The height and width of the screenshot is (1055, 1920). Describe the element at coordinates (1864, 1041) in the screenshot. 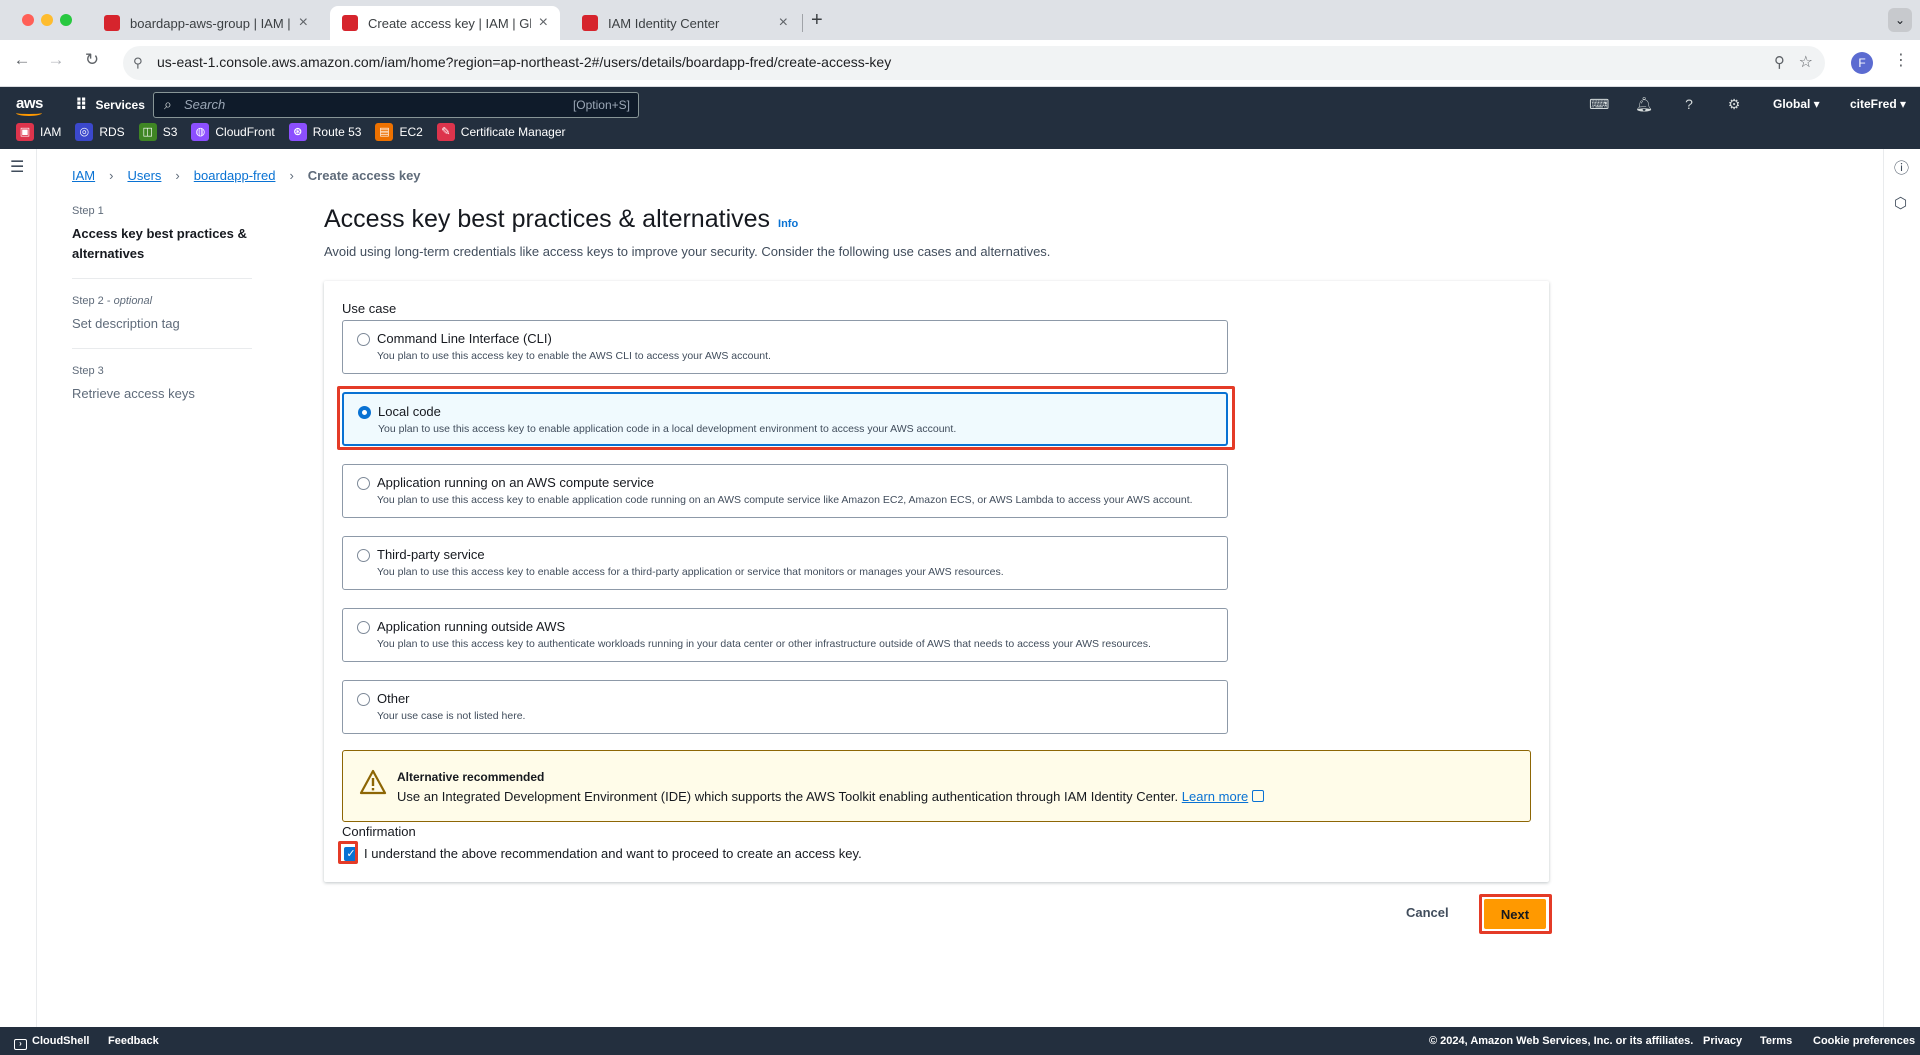

I see `cookie-preferences-link: Cookie preferences` at that location.